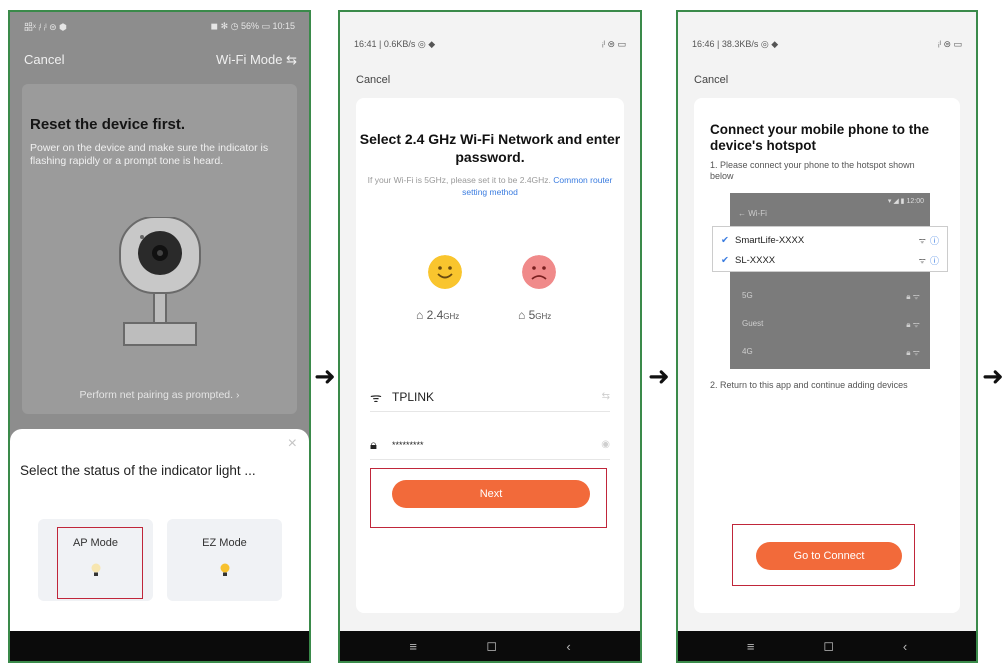 The height and width of the screenshot is (663, 1002). I want to click on page-title: Reset the device first., so click(108, 124).